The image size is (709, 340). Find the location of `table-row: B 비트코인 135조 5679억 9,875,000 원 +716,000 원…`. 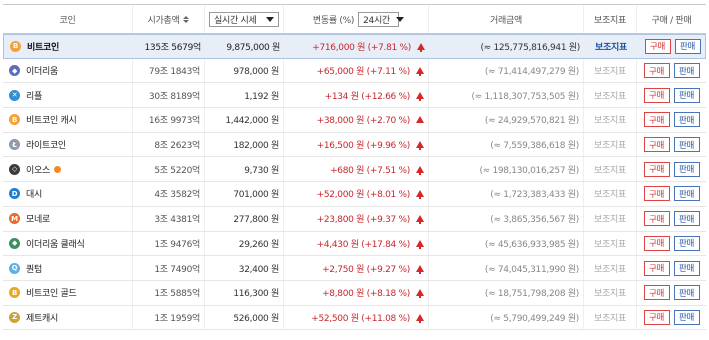

table-row: B 비트코인 135조 5679억 9,875,000 원 +716,000 원… is located at coordinates (354, 46).